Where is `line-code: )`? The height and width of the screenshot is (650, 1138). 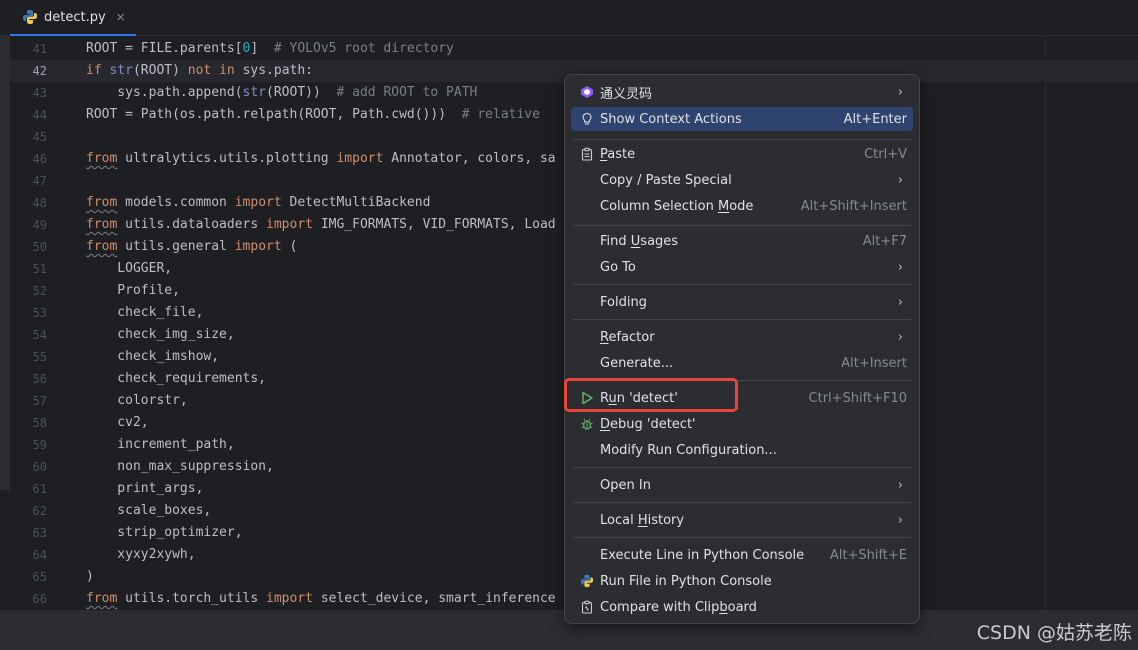
line-code: ) is located at coordinates (90, 577).